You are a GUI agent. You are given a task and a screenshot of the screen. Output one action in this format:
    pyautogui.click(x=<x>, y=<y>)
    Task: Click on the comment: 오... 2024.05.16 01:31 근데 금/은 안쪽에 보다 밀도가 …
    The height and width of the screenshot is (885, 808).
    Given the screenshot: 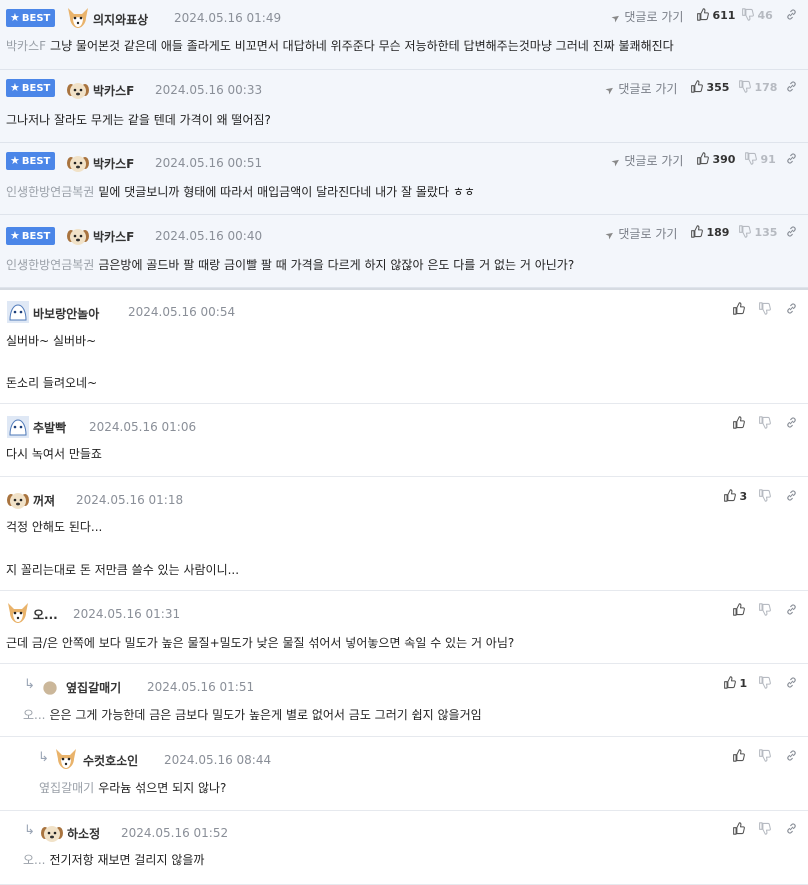 What is the action you would take?
    pyautogui.click(x=404, y=627)
    